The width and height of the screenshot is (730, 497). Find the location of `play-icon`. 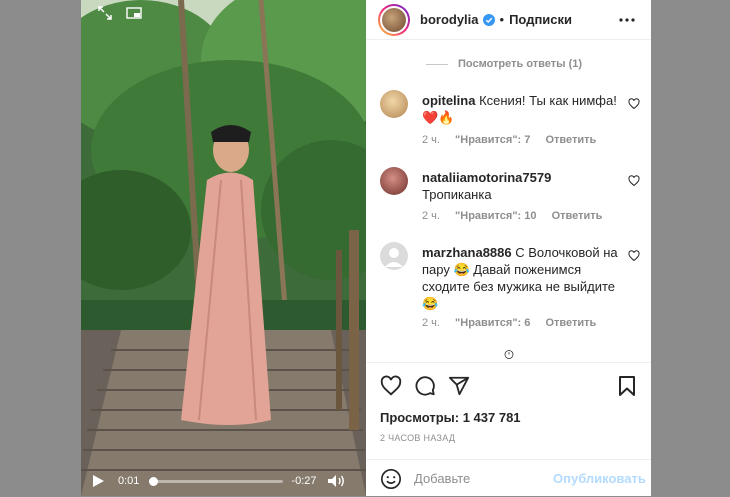

play-icon is located at coordinates (98, 481).